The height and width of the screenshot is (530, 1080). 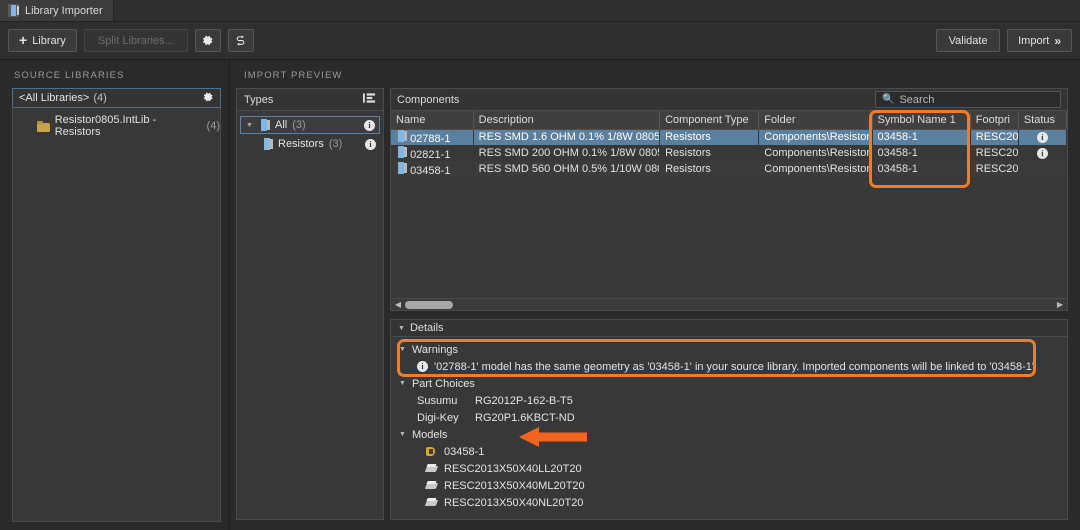 I want to click on model-row: 03458-1, so click(x=729, y=451).